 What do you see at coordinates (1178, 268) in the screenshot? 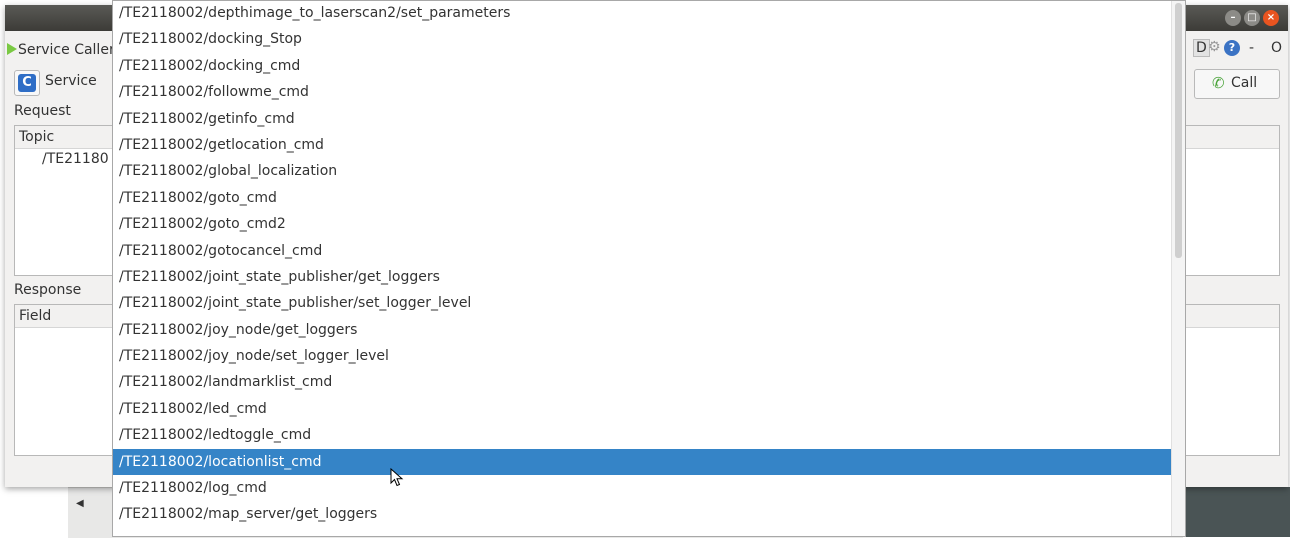
I see `dropdown-scrollbar` at bounding box center [1178, 268].